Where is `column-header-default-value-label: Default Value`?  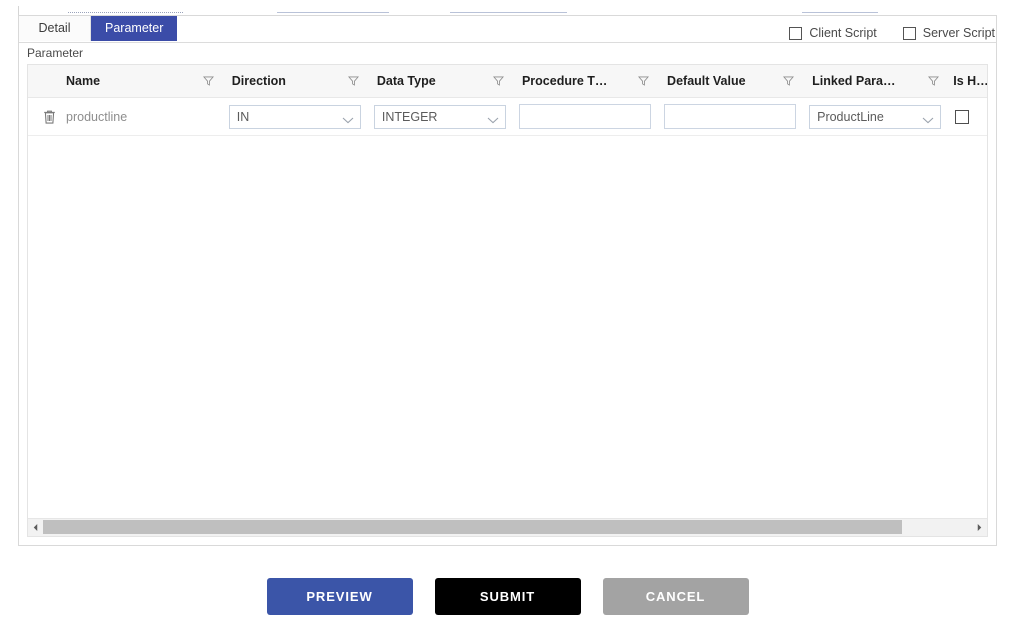
column-header-default-value-label: Default Value is located at coordinates (706, 81).